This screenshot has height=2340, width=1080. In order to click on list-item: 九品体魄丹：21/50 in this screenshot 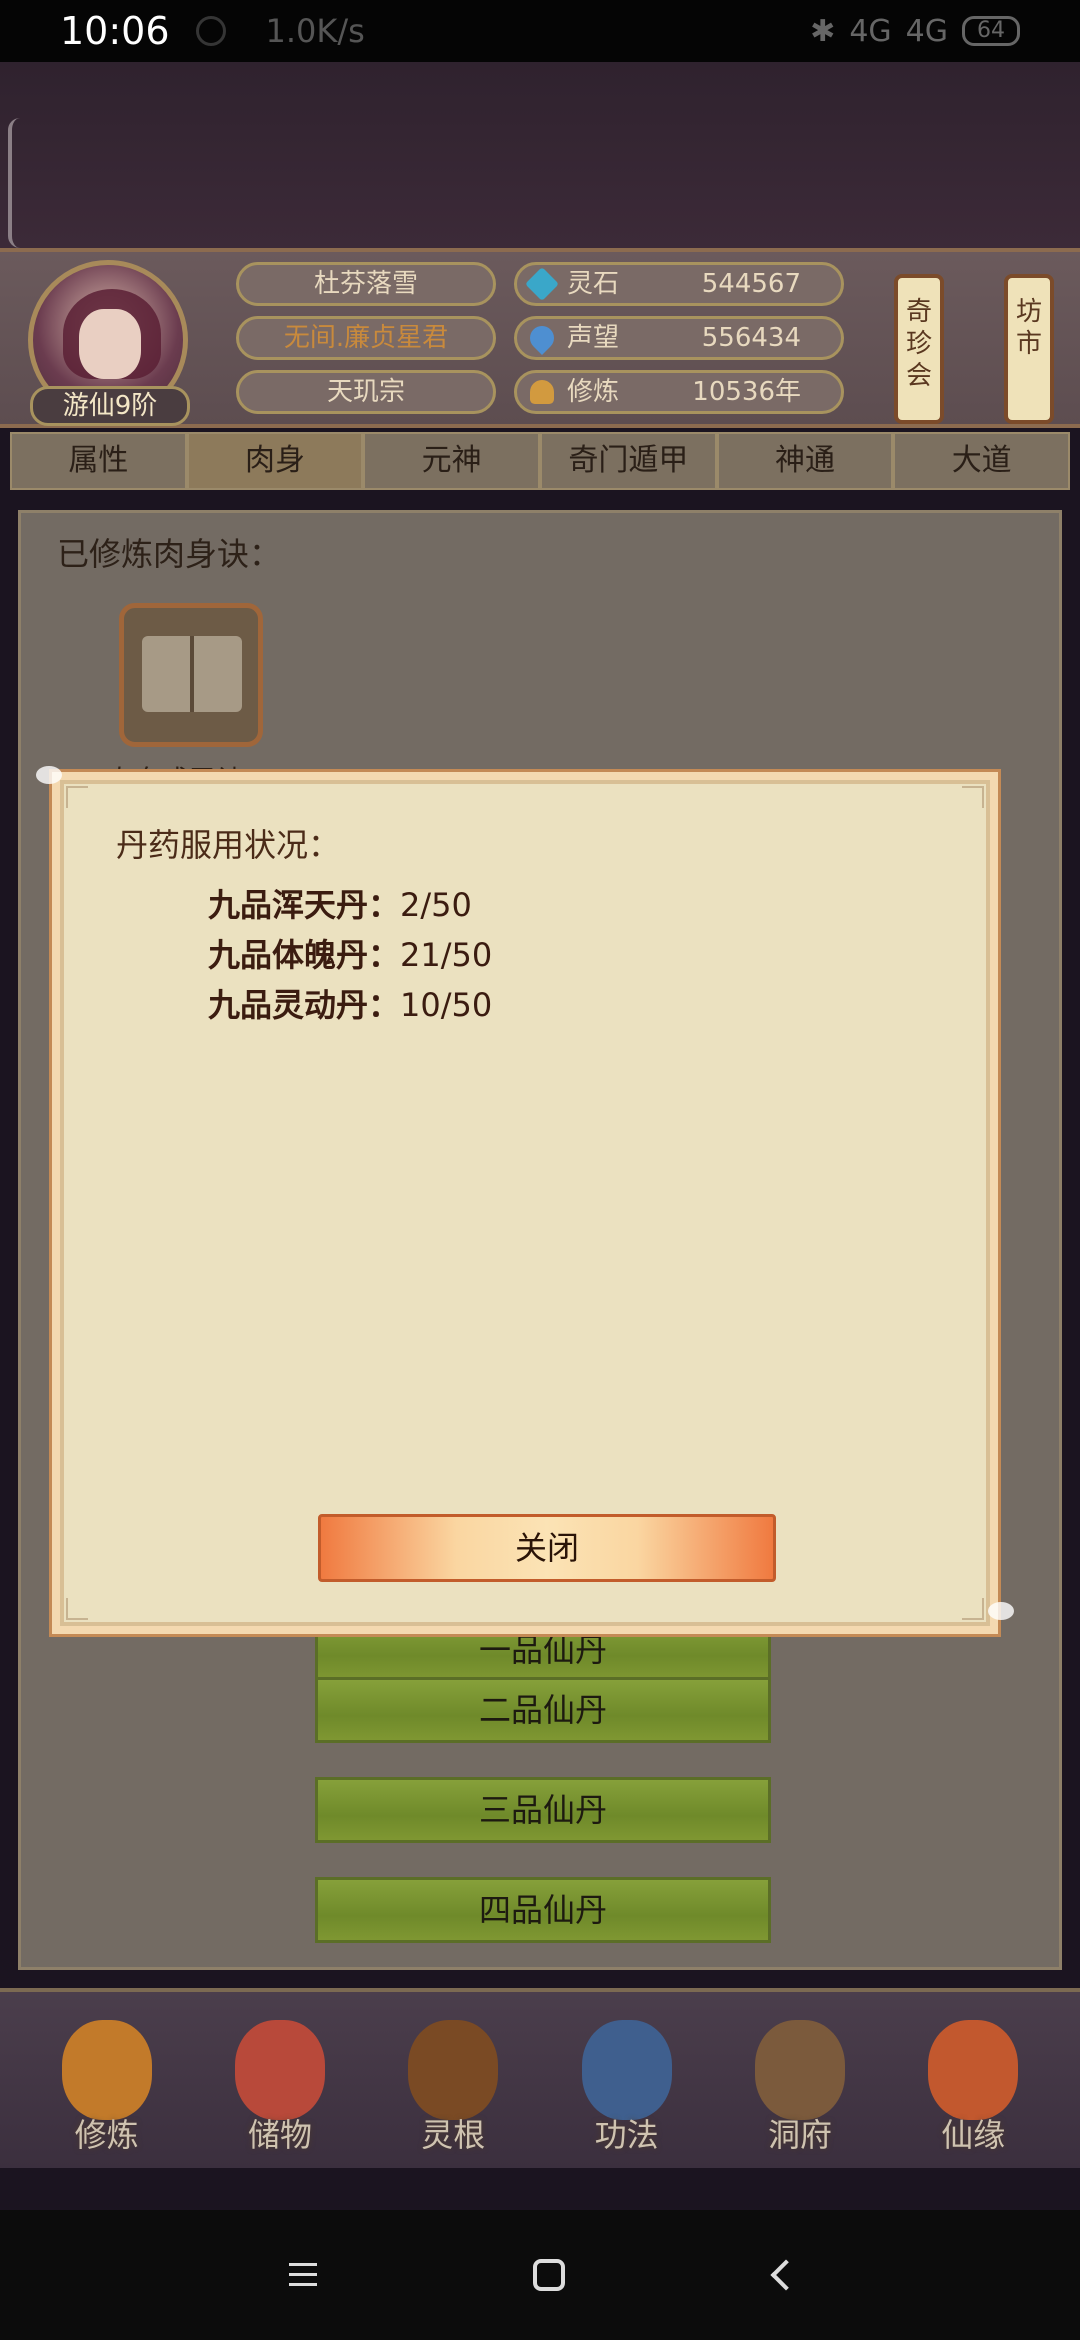, I will do `click(350, 955)`.